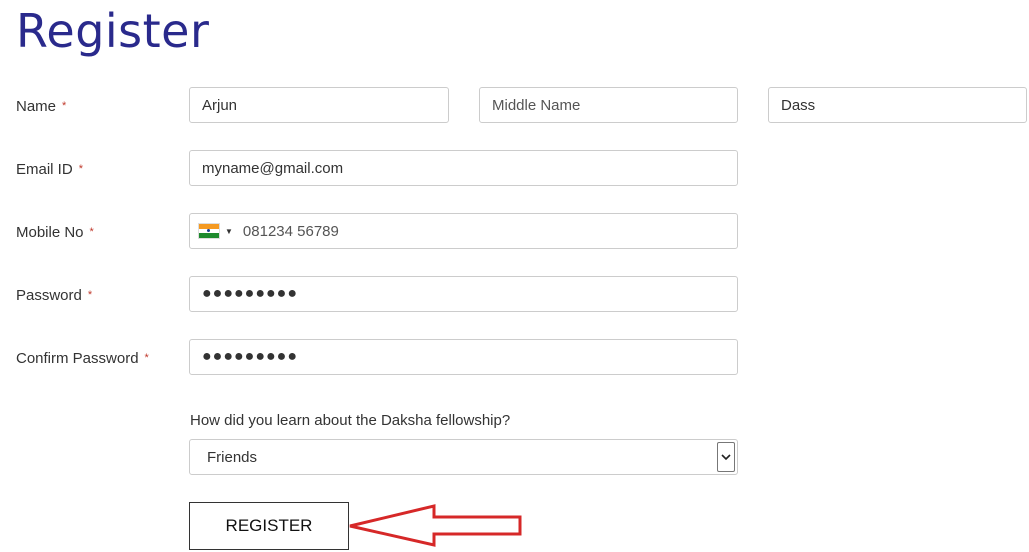  Describe the element at coordinates (82, 358) in the screenshot. I see `confirm-password-label: Confirm Password *` at that location.